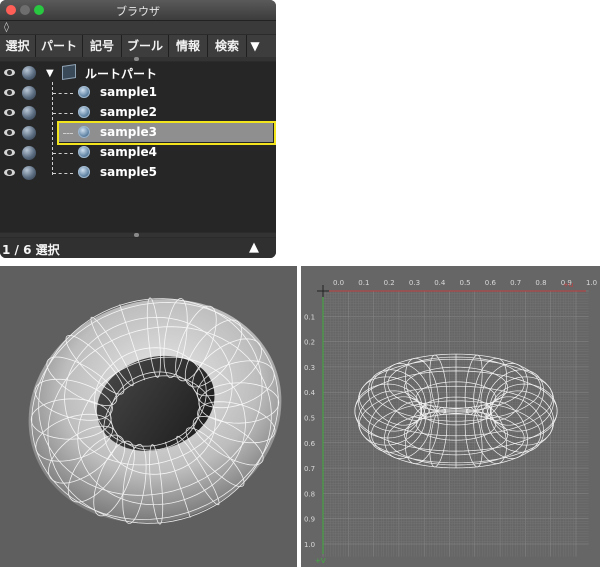 Image resolution: width=600 pixels, height=571 pixels. I want to click on v-tick-label: 0.5, so click(309, 419).